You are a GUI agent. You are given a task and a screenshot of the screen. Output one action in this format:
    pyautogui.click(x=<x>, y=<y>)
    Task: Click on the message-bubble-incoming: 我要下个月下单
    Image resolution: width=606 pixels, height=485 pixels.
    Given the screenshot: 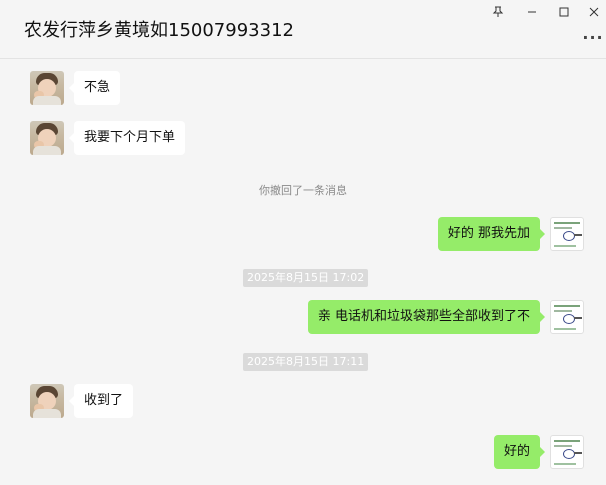 What is the action you would take?
    pyautogui.click(x=127, y=138)
    